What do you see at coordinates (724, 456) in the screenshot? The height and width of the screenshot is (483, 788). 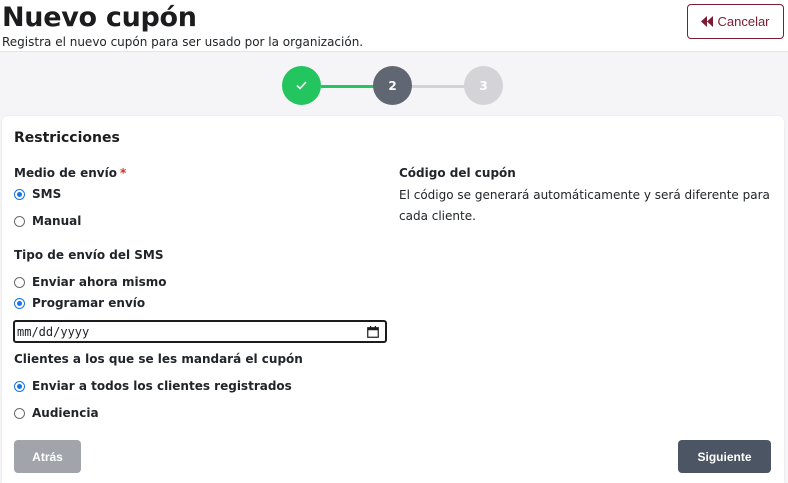 I see `next-button: Siguiente` at bounding box center [724, 456].